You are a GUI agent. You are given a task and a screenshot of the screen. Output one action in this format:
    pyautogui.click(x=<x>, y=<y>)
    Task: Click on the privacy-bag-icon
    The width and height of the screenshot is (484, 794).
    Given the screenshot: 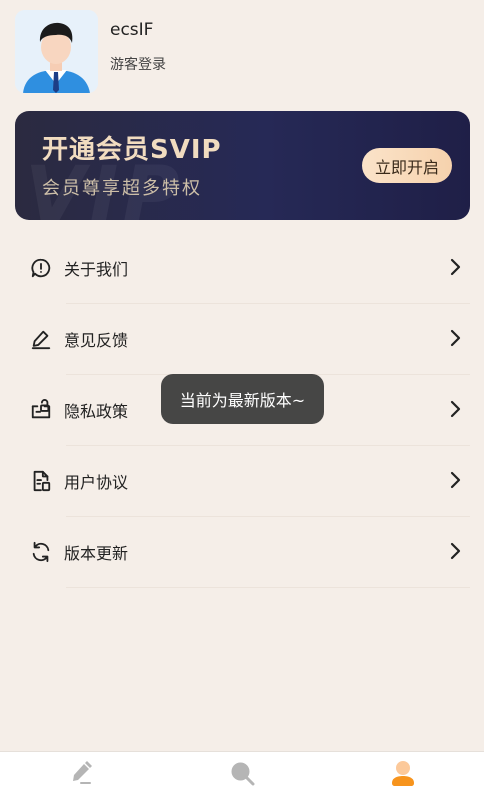 What is the action you would take?
    pyautogui.click(x=41, y=409)
    